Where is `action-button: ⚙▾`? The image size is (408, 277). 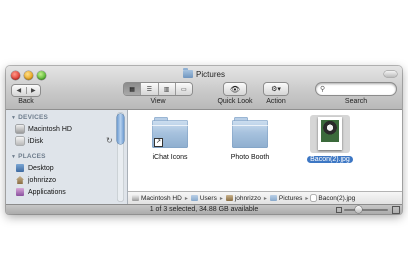 action-button: ⚙▾ is located at coordinates (276, 89).